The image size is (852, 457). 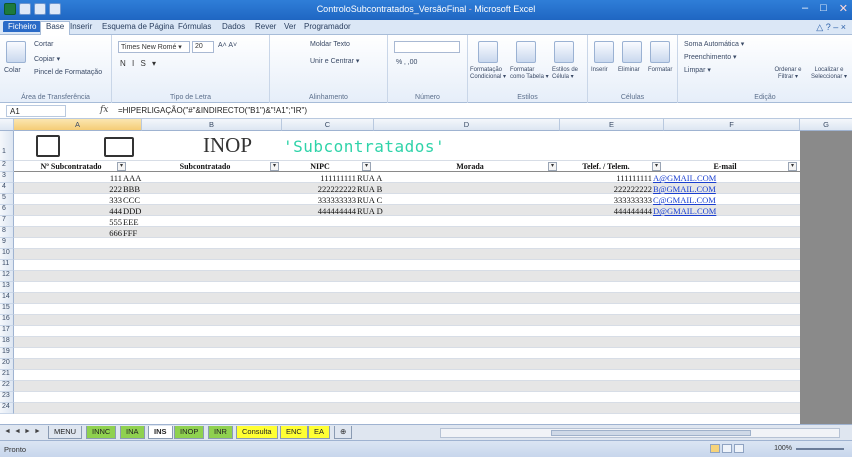 I want to click on cell-styles-icon, so click(x=564, y=52).